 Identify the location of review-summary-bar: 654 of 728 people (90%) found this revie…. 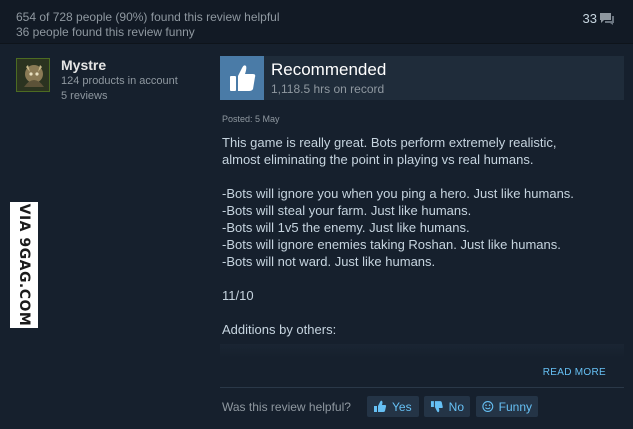
(316, 22).